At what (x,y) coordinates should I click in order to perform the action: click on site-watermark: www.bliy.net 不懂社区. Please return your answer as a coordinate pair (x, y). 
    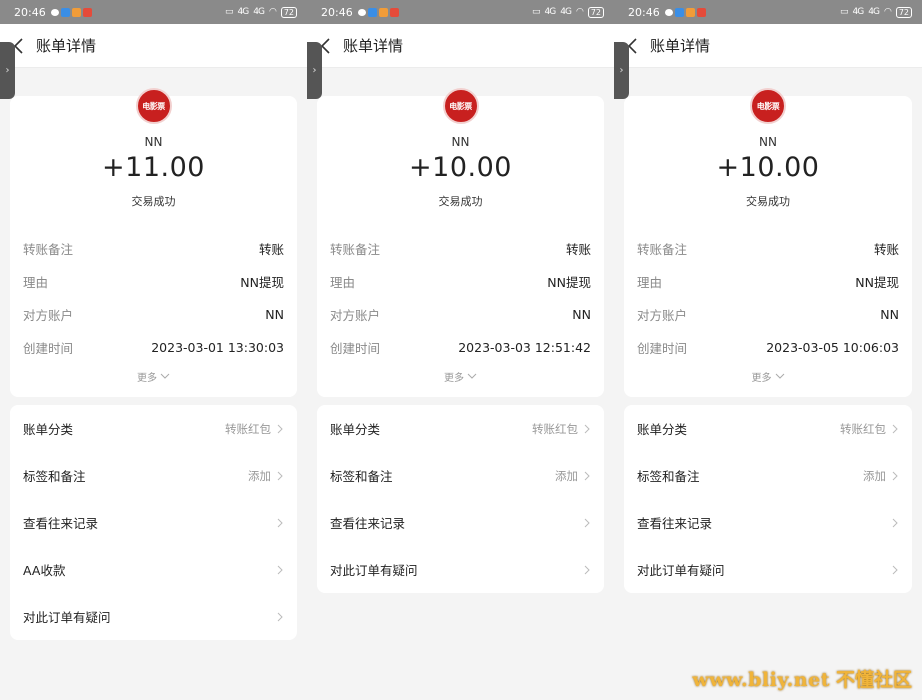
    Looking at the image, I should click on (802, 680).